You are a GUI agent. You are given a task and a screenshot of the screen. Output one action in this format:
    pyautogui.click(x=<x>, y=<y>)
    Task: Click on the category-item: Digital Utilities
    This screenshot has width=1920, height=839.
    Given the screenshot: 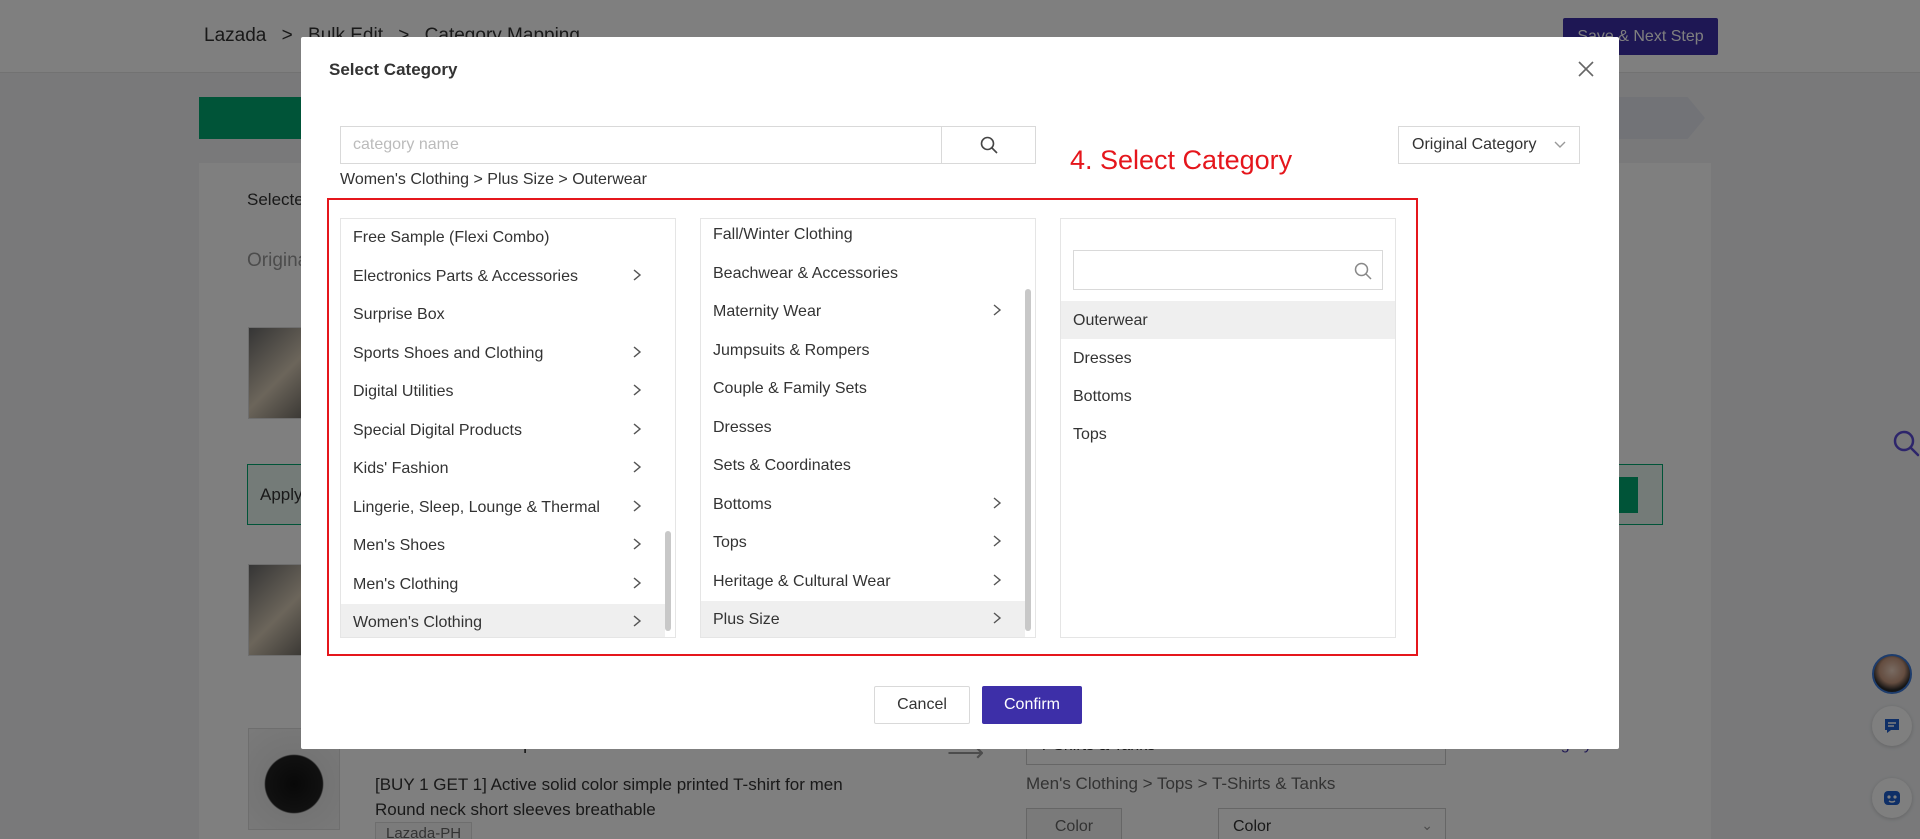 What is the action you would take?
    pyautogui.click(x=503, y=392)
    